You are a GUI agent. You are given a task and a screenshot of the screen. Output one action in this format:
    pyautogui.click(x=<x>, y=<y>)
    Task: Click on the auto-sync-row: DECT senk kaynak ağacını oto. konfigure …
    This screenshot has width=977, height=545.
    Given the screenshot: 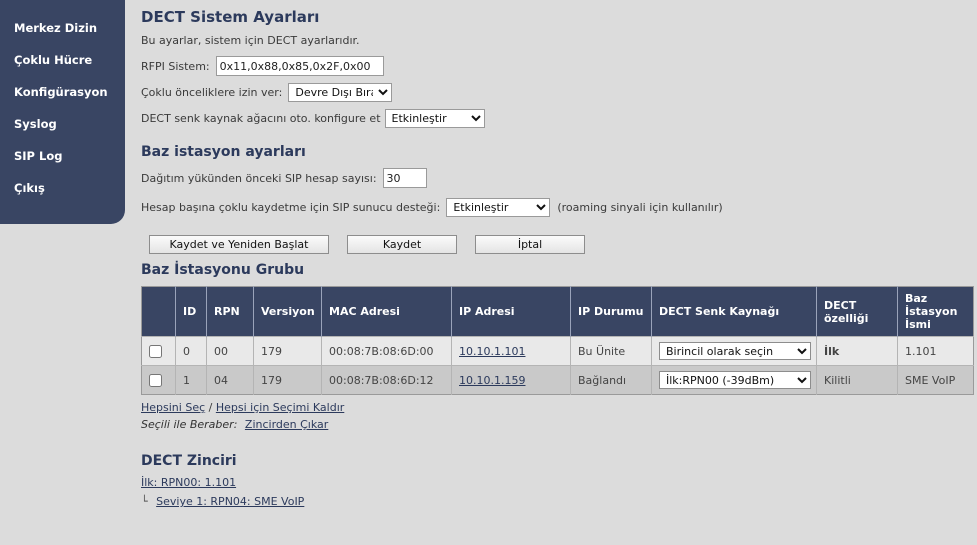 What is the action you would take?
    pyautogui.click(x=559, y=118)
    